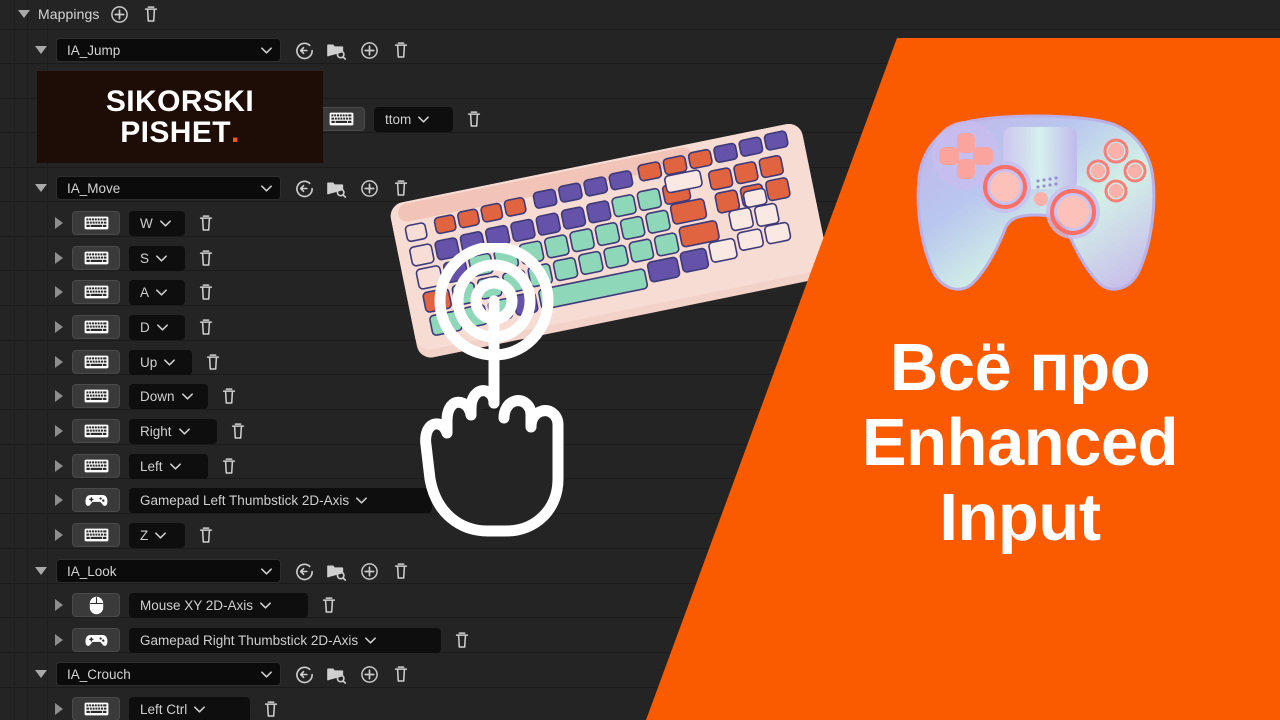 The height and width of the screenshot is (720, 1280). I want to click on key-value-dropdown: Down, so click(169, 396).